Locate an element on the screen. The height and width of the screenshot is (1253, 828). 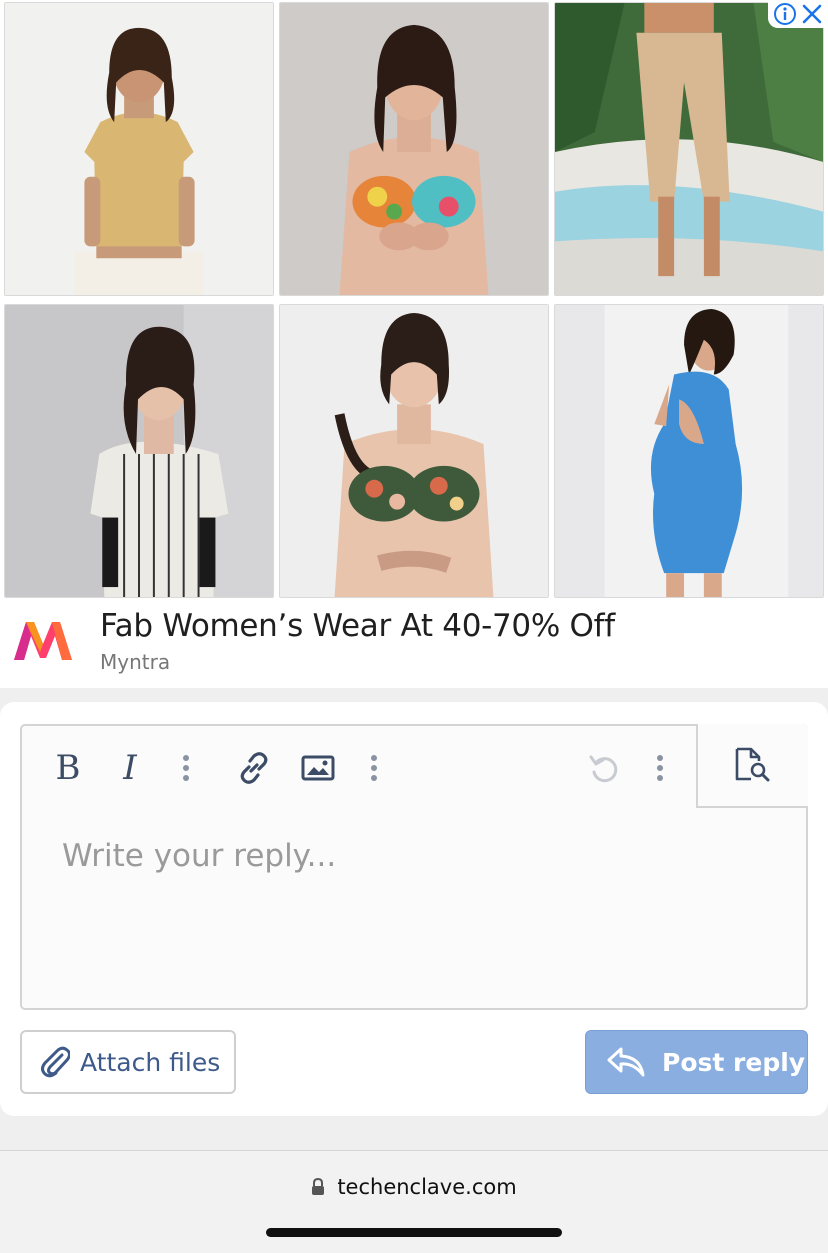
url-display: techenclave.com is located at coordinates (414, 1187).